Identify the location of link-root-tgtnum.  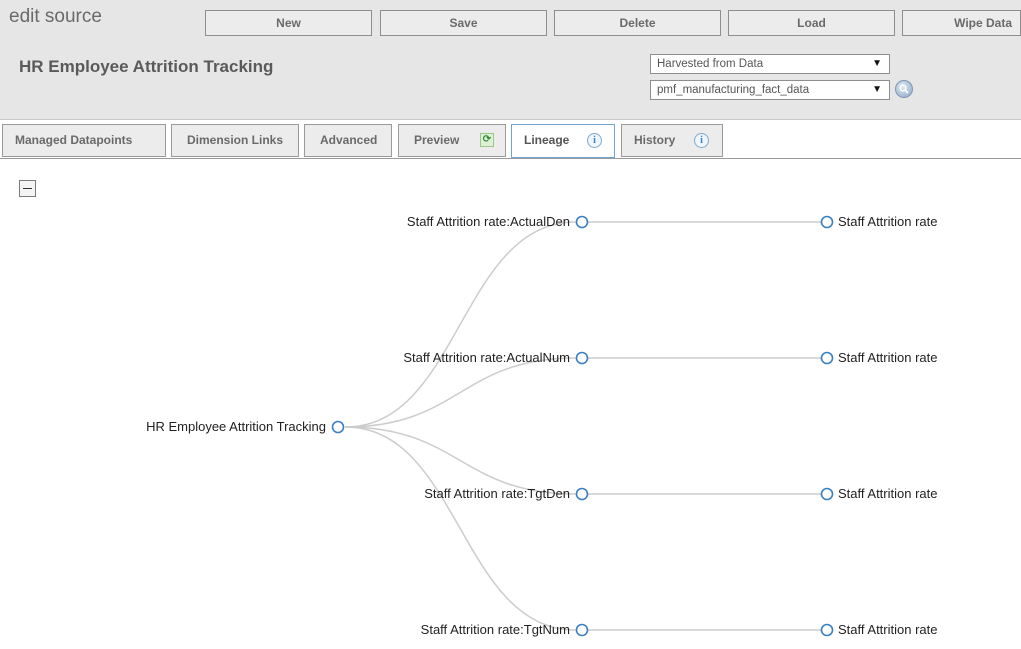
(460, 528).